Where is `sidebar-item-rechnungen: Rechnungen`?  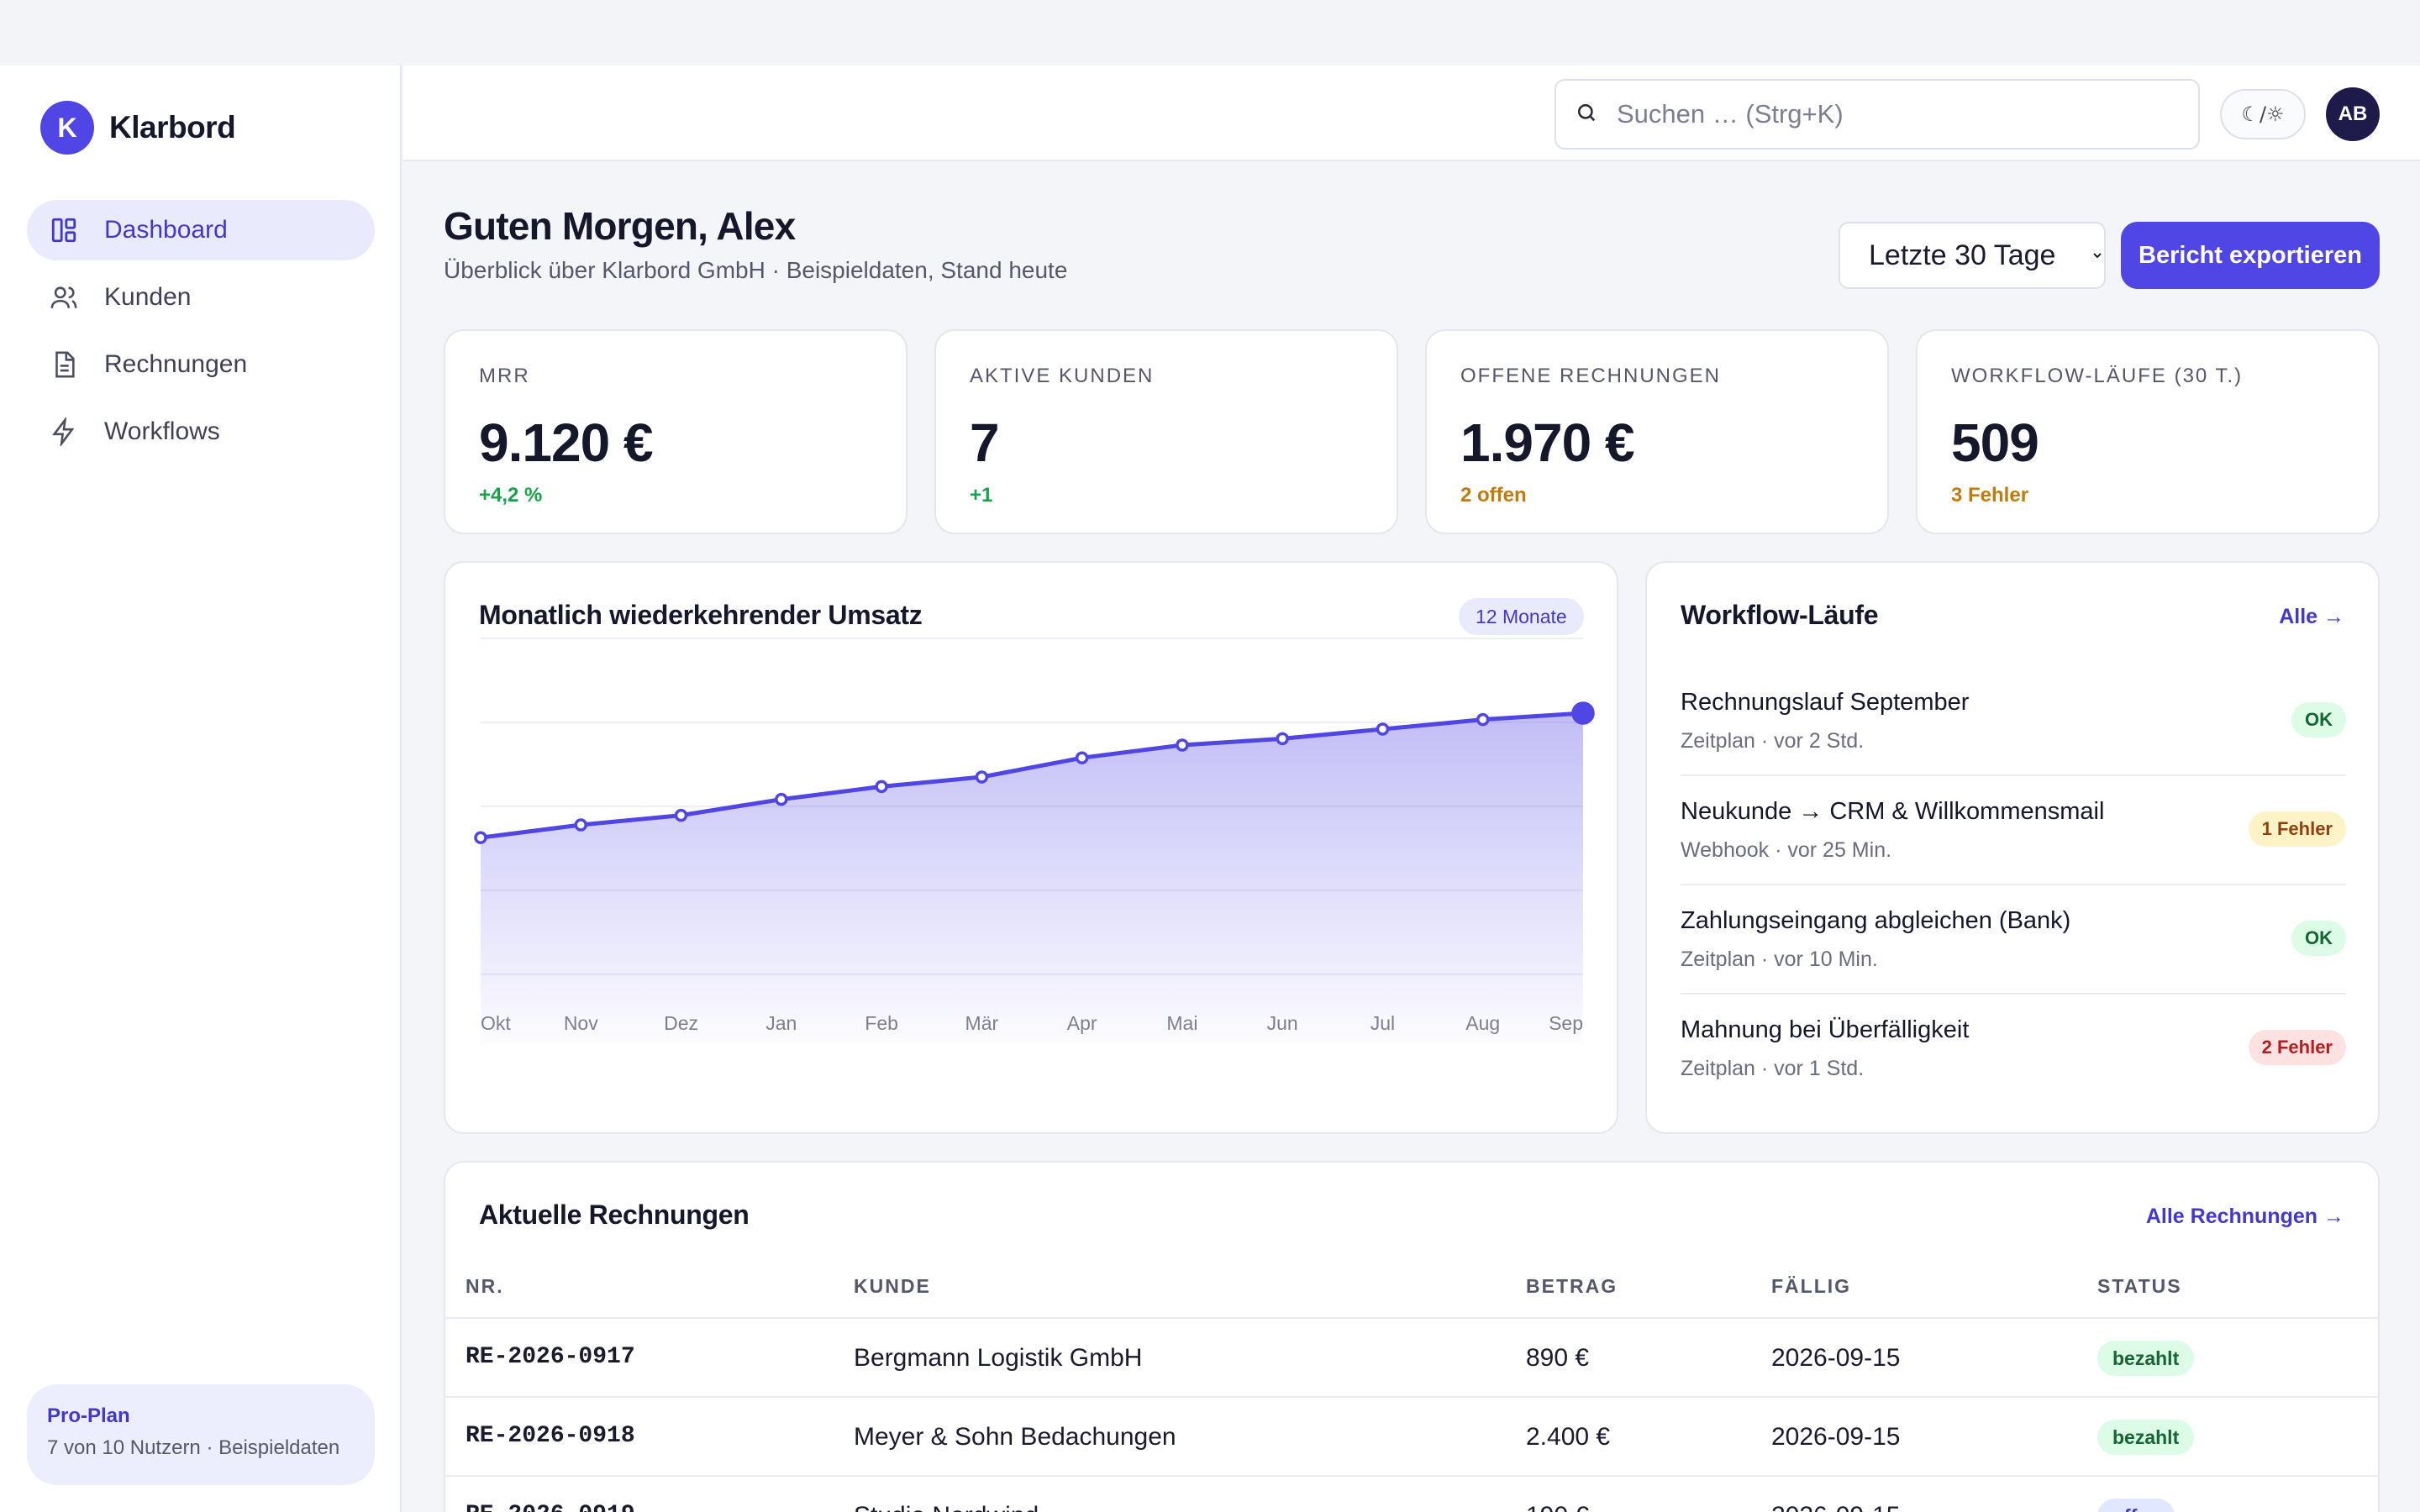 sidebar-item-rechnungen: Rechnungen is located at coordinates (201, 364).